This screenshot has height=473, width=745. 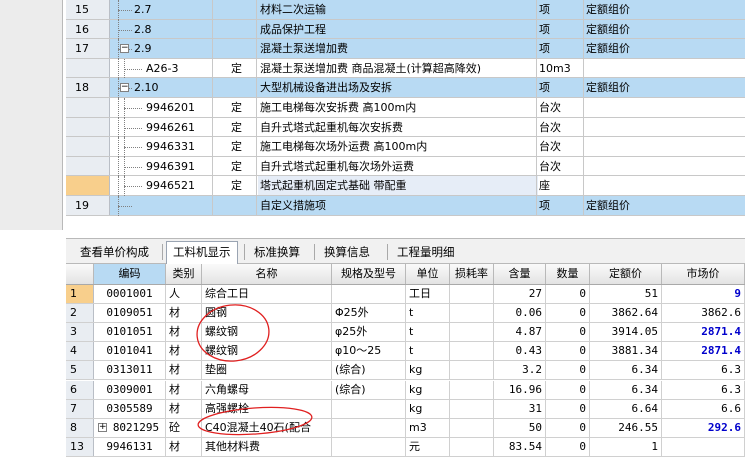 I want to click on measure-row: 9946261 定 自升式塔式起重机每次安拆费 台次, so click(x=405, y=127).